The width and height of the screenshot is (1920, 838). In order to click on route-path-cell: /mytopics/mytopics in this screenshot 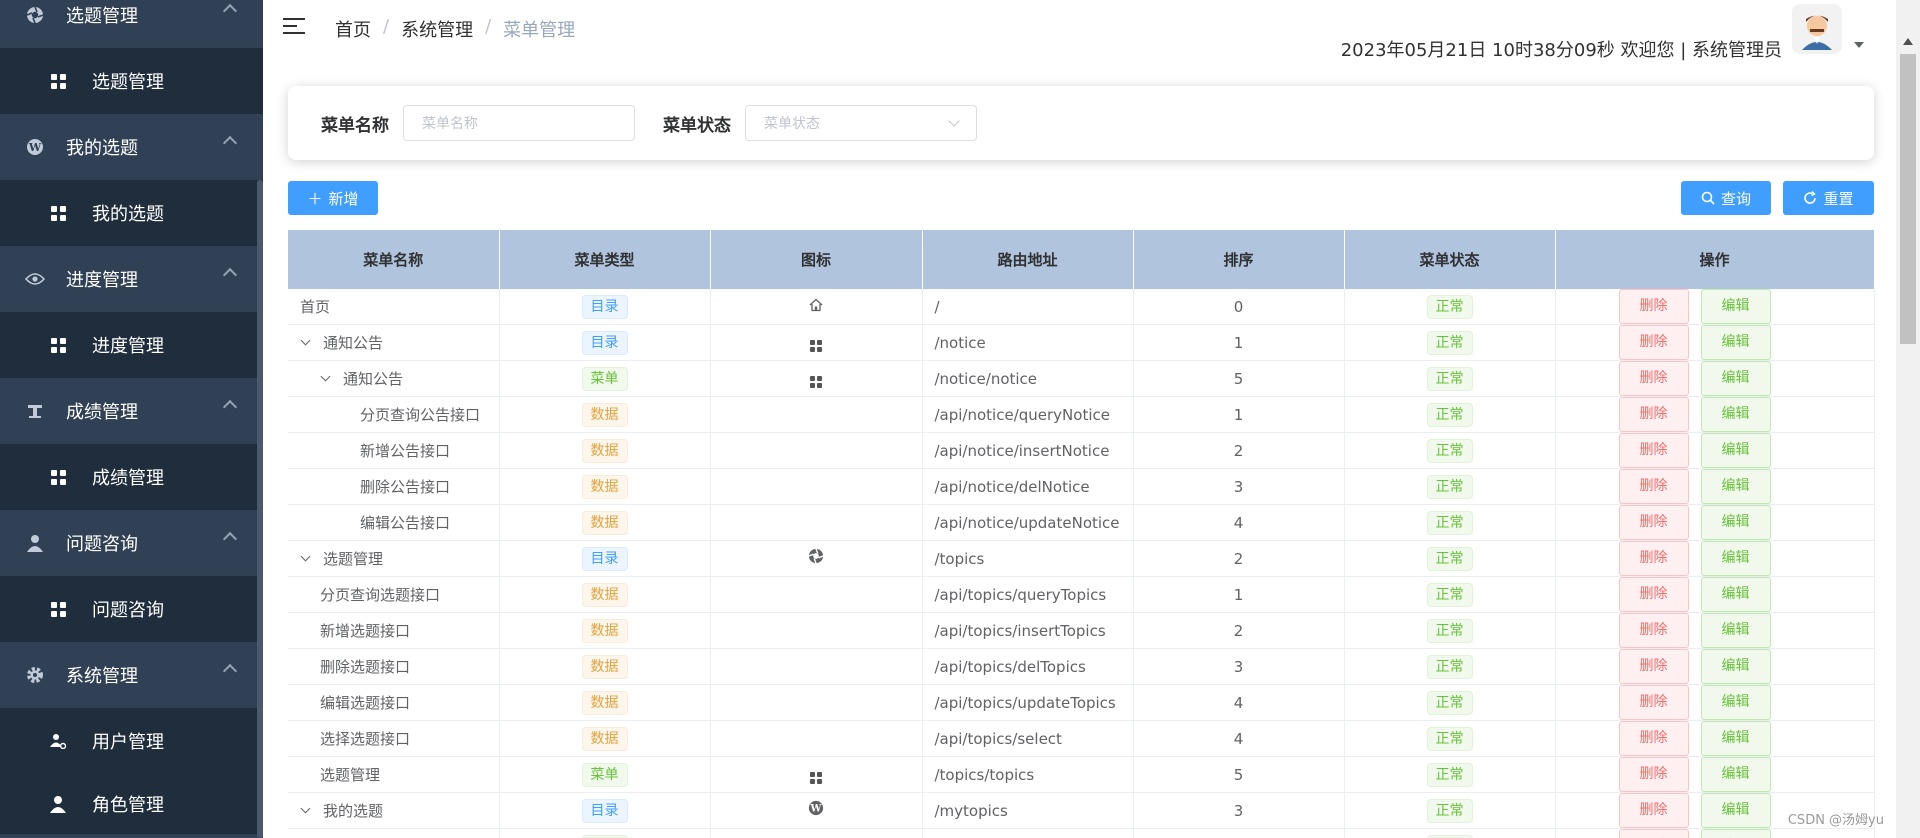, I will do `click(1028, 833)`.